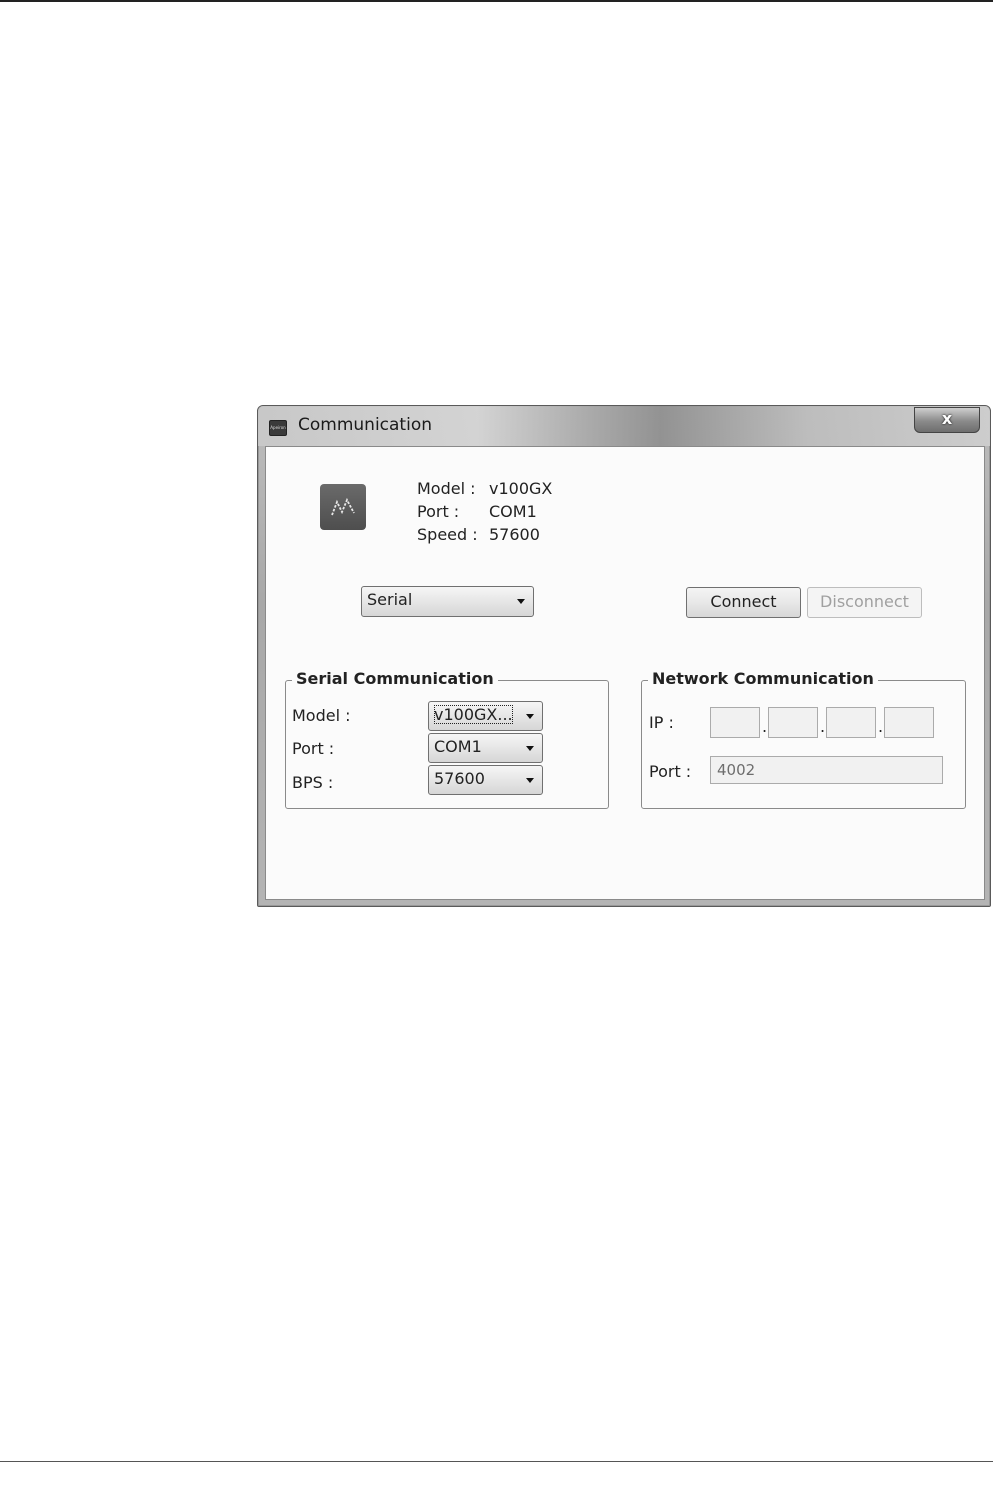 The height and width of the screenshot is (1491, 993). I want to click on logo-glyph-icon, so click(343, 506).